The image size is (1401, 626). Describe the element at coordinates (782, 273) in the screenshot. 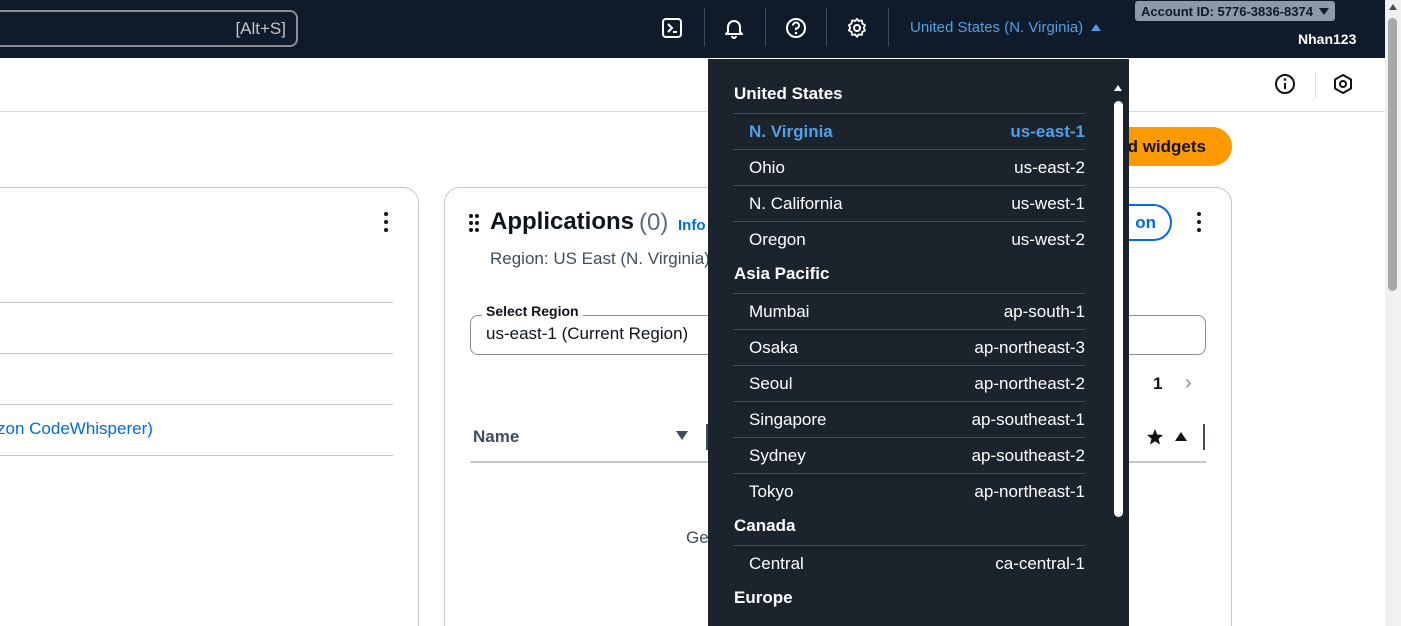

I see `region-group-heading: Asia Pacific` at that location.